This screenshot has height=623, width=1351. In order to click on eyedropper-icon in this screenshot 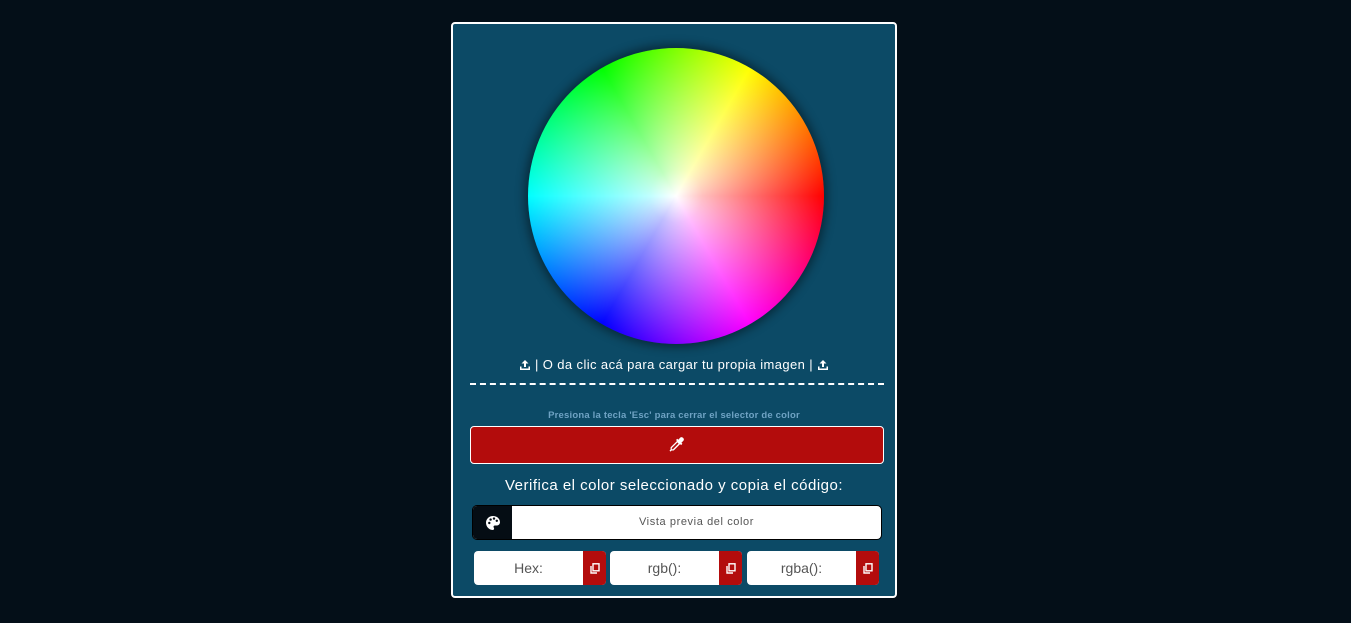, I will do `click(676, 444)`.